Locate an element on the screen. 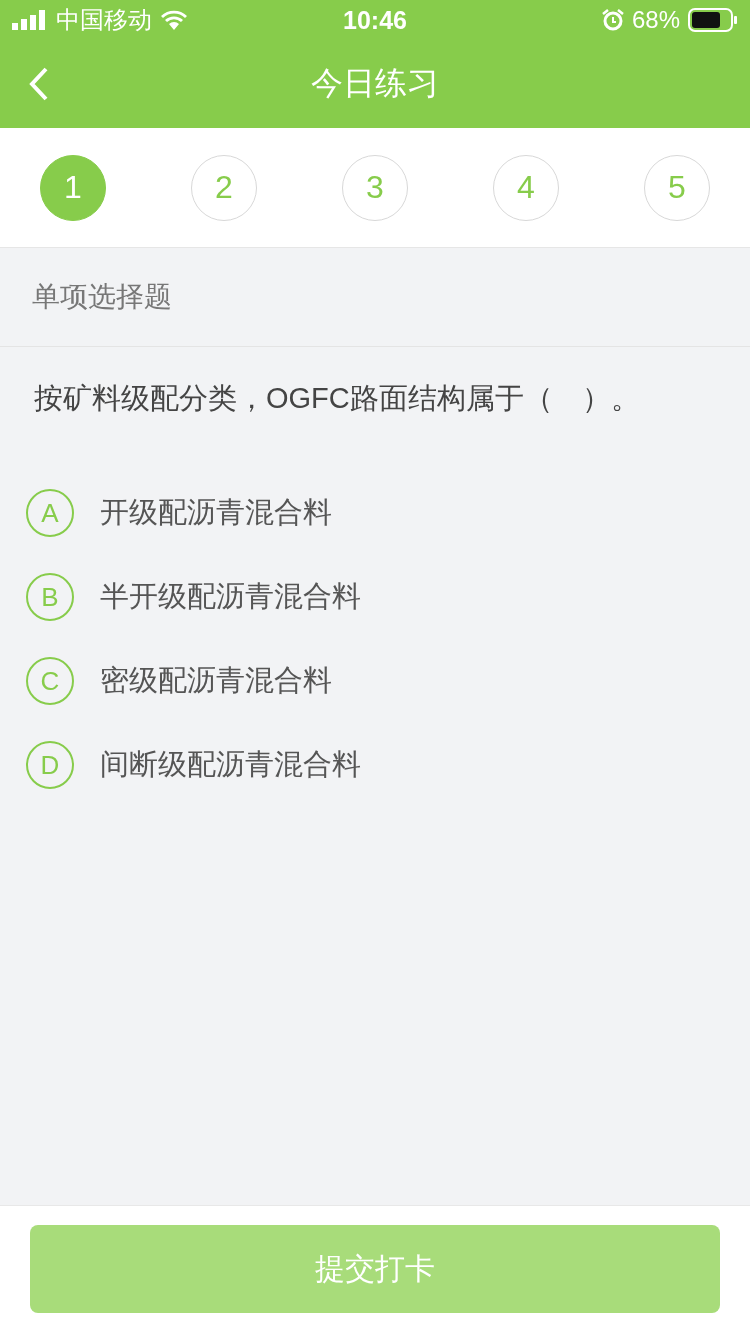 Image resolution: width=750 pixels, height=1334 pixels. option-text: 密级配沥青混合料 is located at coordinates (216, 681).